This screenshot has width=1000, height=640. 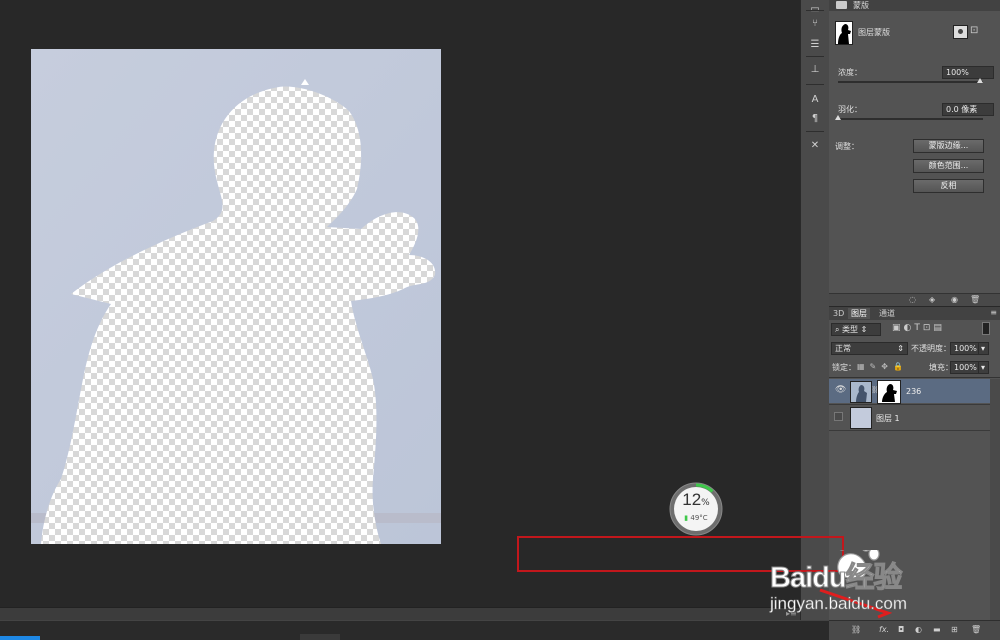 What do you see at coordinates (932, 299) in the screenshot?
I see `apply-mask-icon: ◈` at bounding box center [932, 299].